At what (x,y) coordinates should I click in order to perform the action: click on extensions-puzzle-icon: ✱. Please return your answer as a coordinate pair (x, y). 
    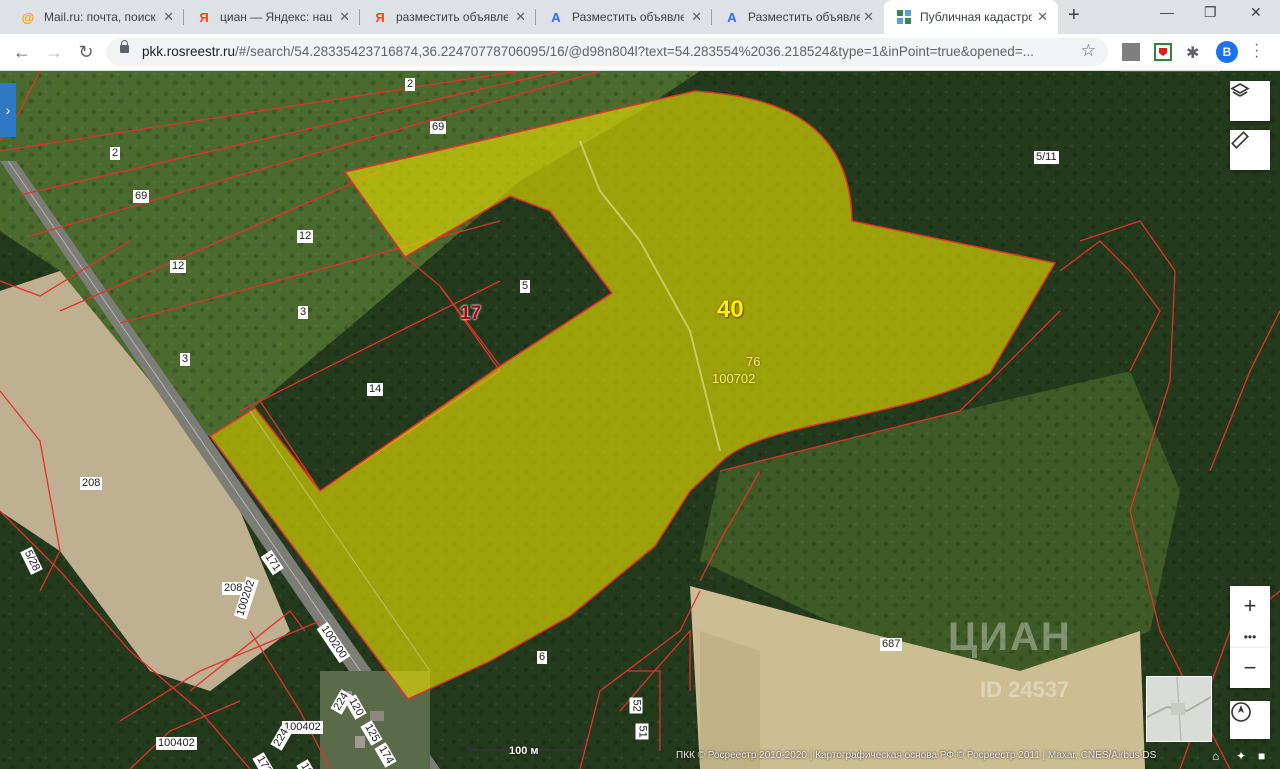
    Looking at the image, I should click on (1195, 52).